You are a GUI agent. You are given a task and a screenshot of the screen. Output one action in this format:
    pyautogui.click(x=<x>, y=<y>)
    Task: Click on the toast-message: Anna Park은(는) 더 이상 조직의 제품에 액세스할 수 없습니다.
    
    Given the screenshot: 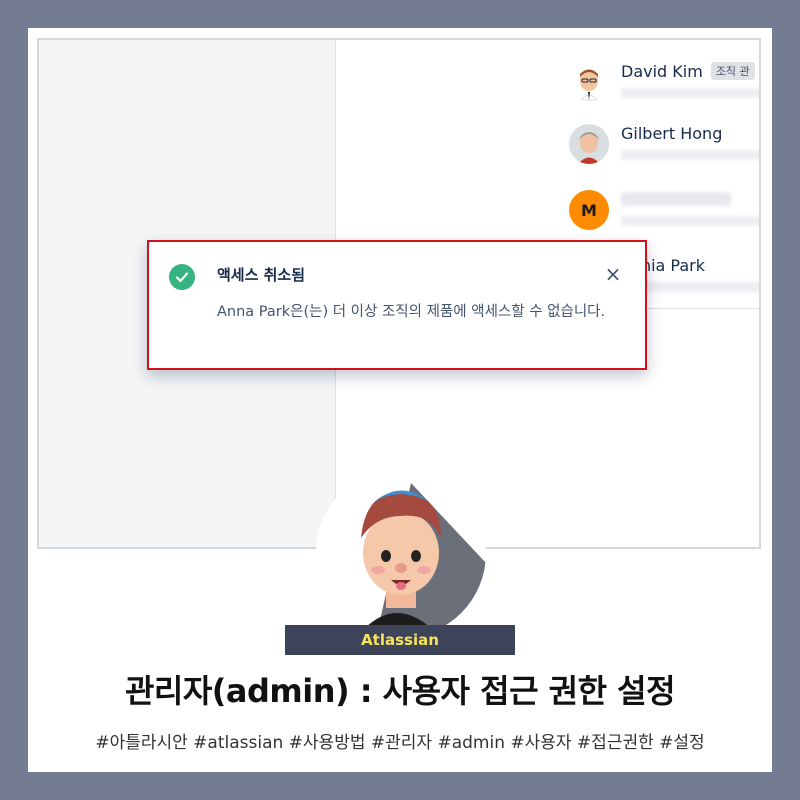 What is the action you would take?
    pyautogui.click(x=411, y=312)
    